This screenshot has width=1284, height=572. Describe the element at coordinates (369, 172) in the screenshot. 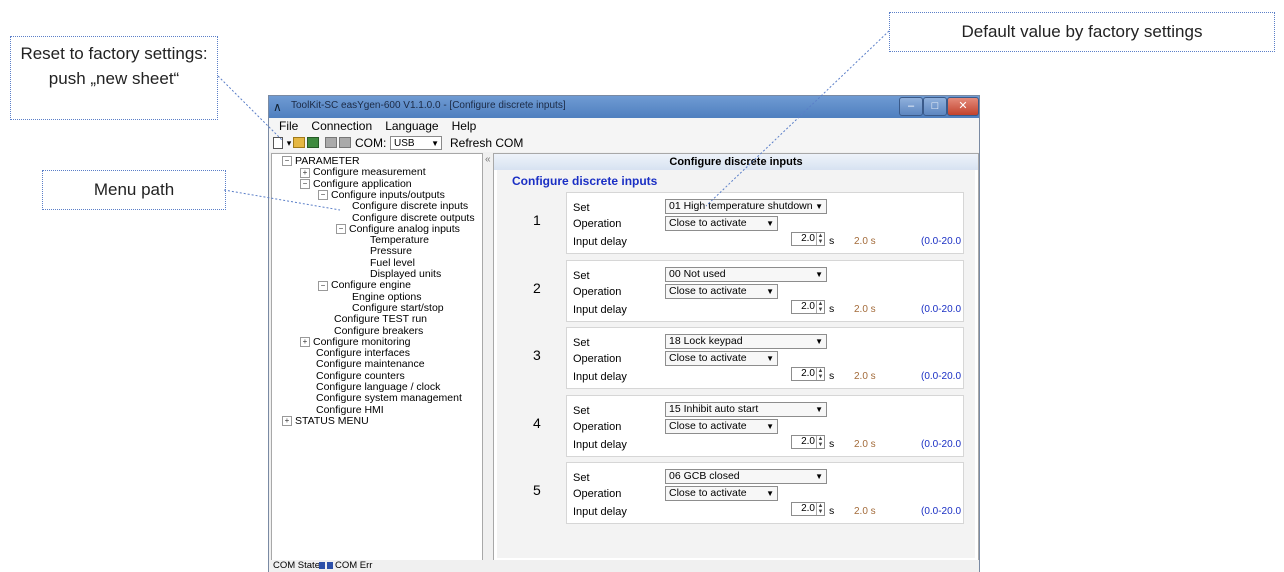

I see `tree-item-label: Configure measurement` at that location.